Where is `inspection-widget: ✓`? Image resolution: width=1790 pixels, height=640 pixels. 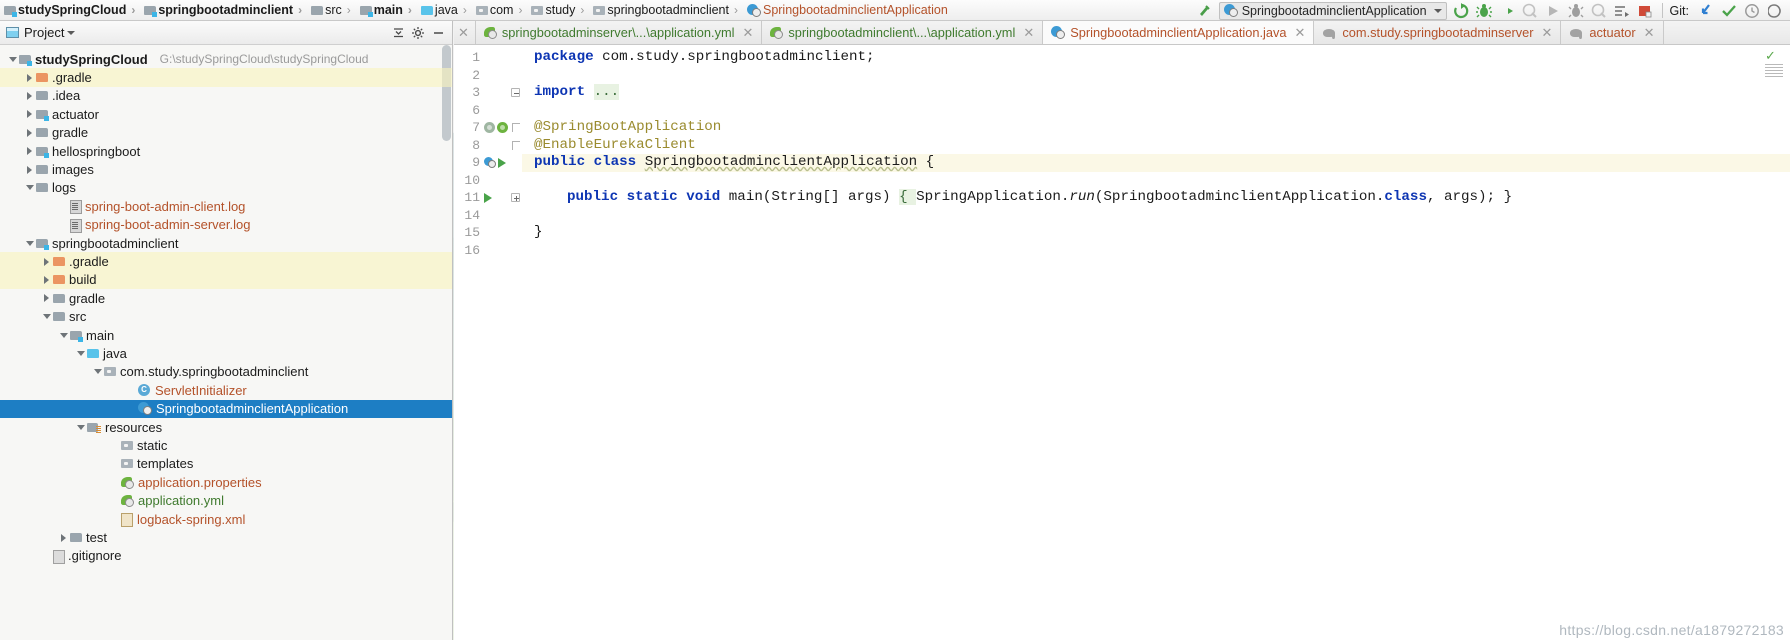
inspection-widget: ✓ is located at coordinates (1776, 66).